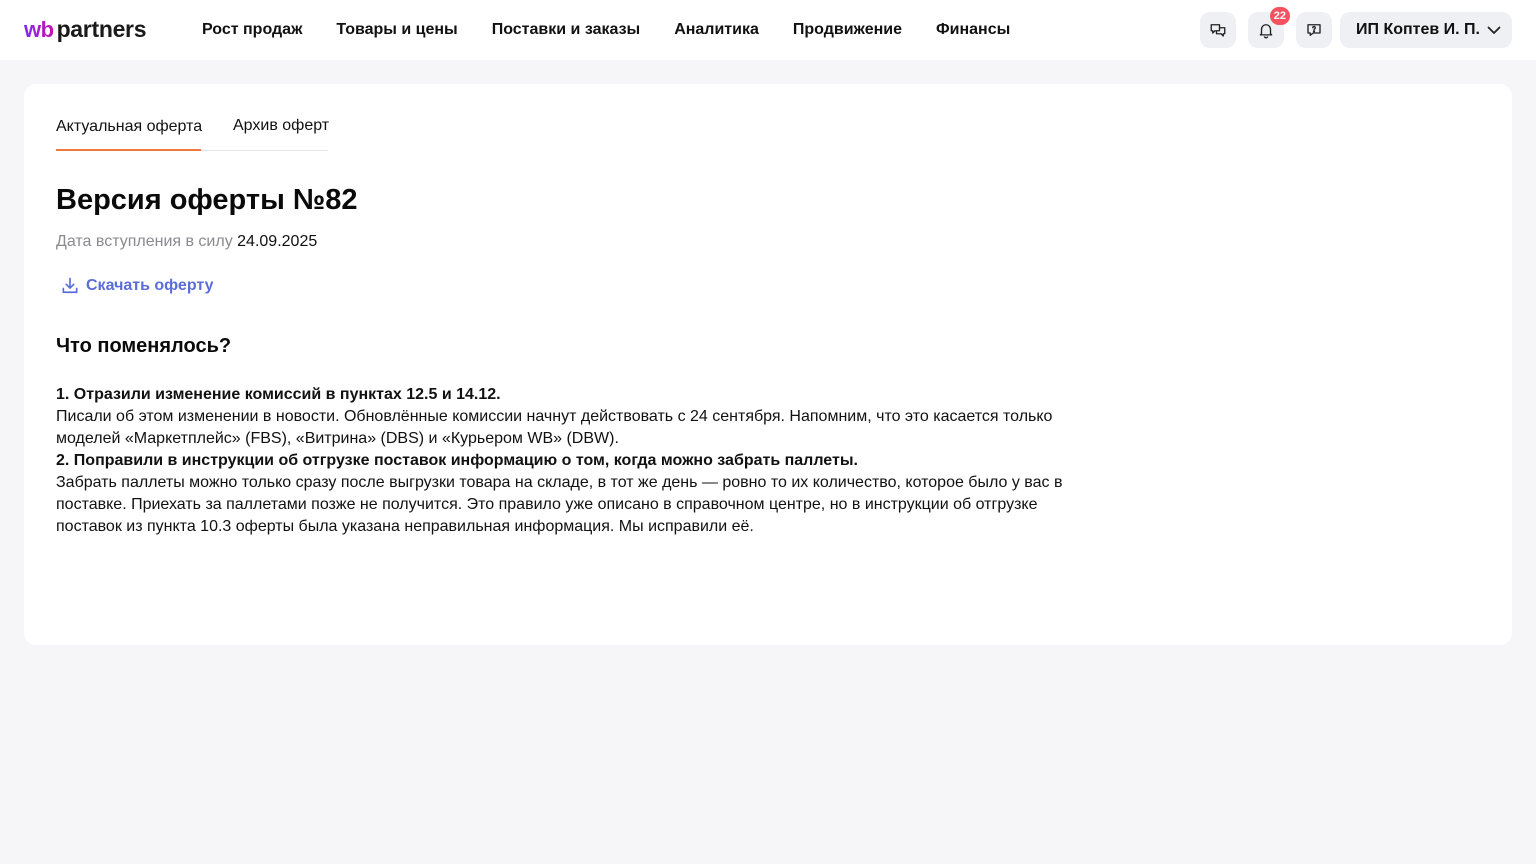 This screenshot has height=864, width=1536. I want to click on download-offer-link: Скачать оферту, so click(137, 286).